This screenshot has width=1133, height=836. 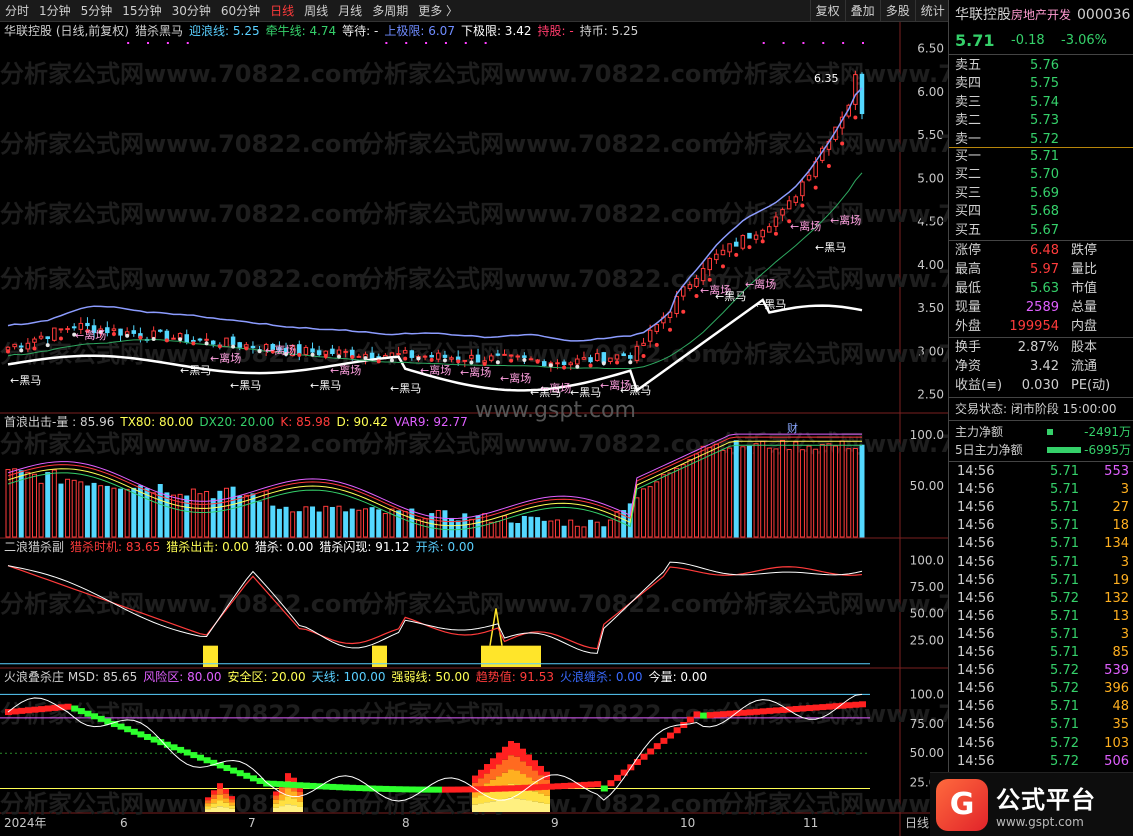 What do you see at coordinates (17, 11) in the screenshot?
I see `period-tab-0: 分时` at bounding box center [17, 11].